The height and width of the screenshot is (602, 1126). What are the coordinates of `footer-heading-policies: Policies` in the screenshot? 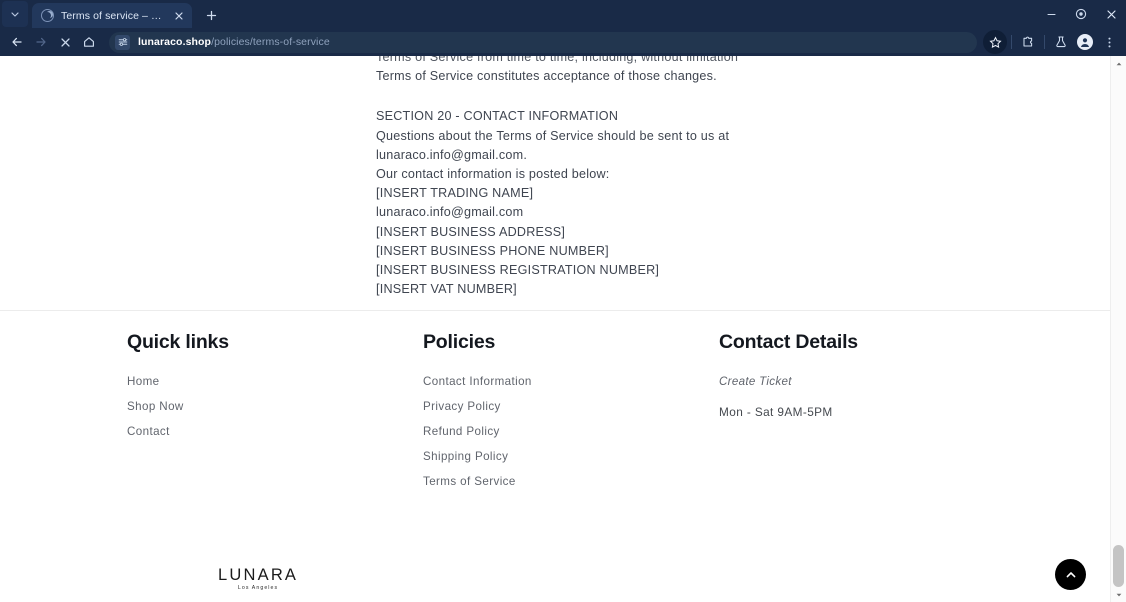 It's located at (459, 342).